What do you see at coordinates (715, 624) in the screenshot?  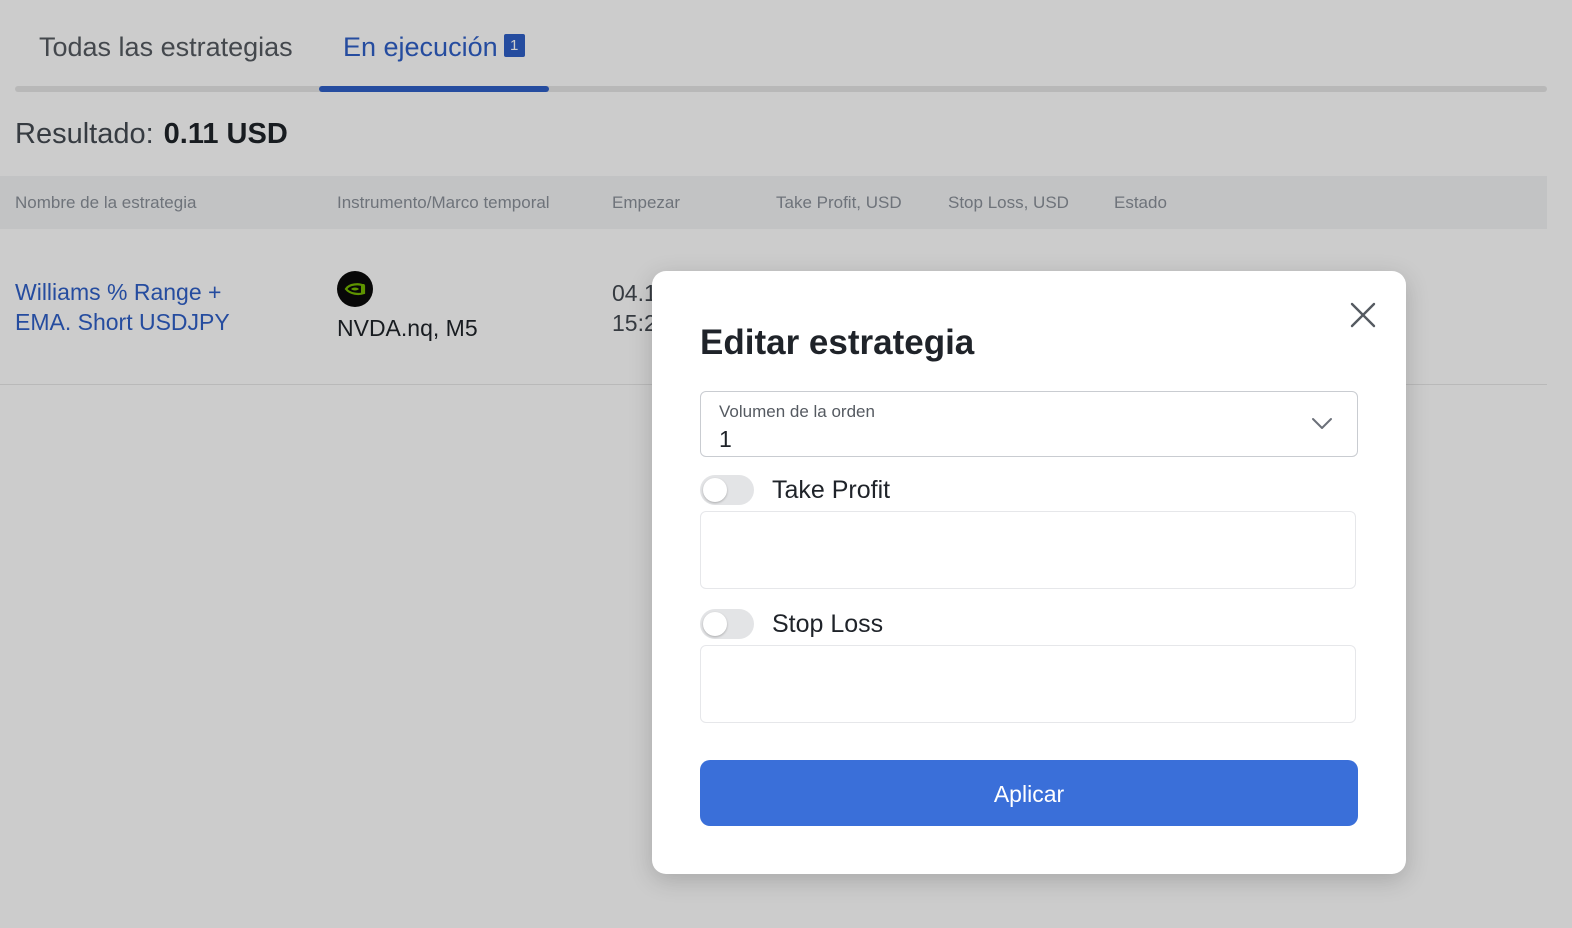 I see `stop-loss-toggle-knob` at bounding box center [715, 624].